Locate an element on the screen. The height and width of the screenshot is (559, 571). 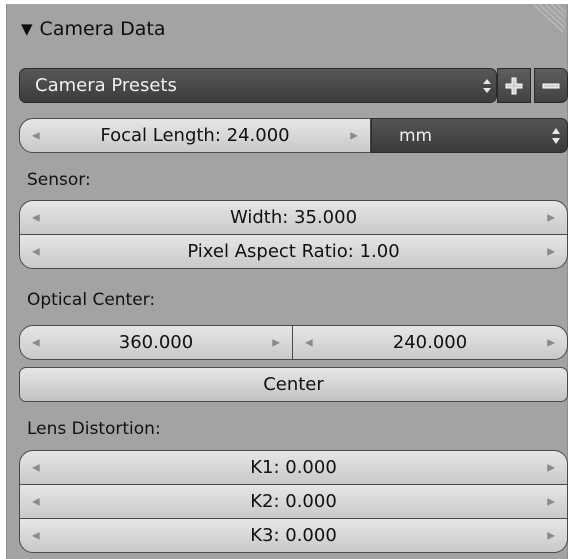
focal-length-field: ◀ Focal Length: 24.000 ▶ is located at coordinates (195, 135).